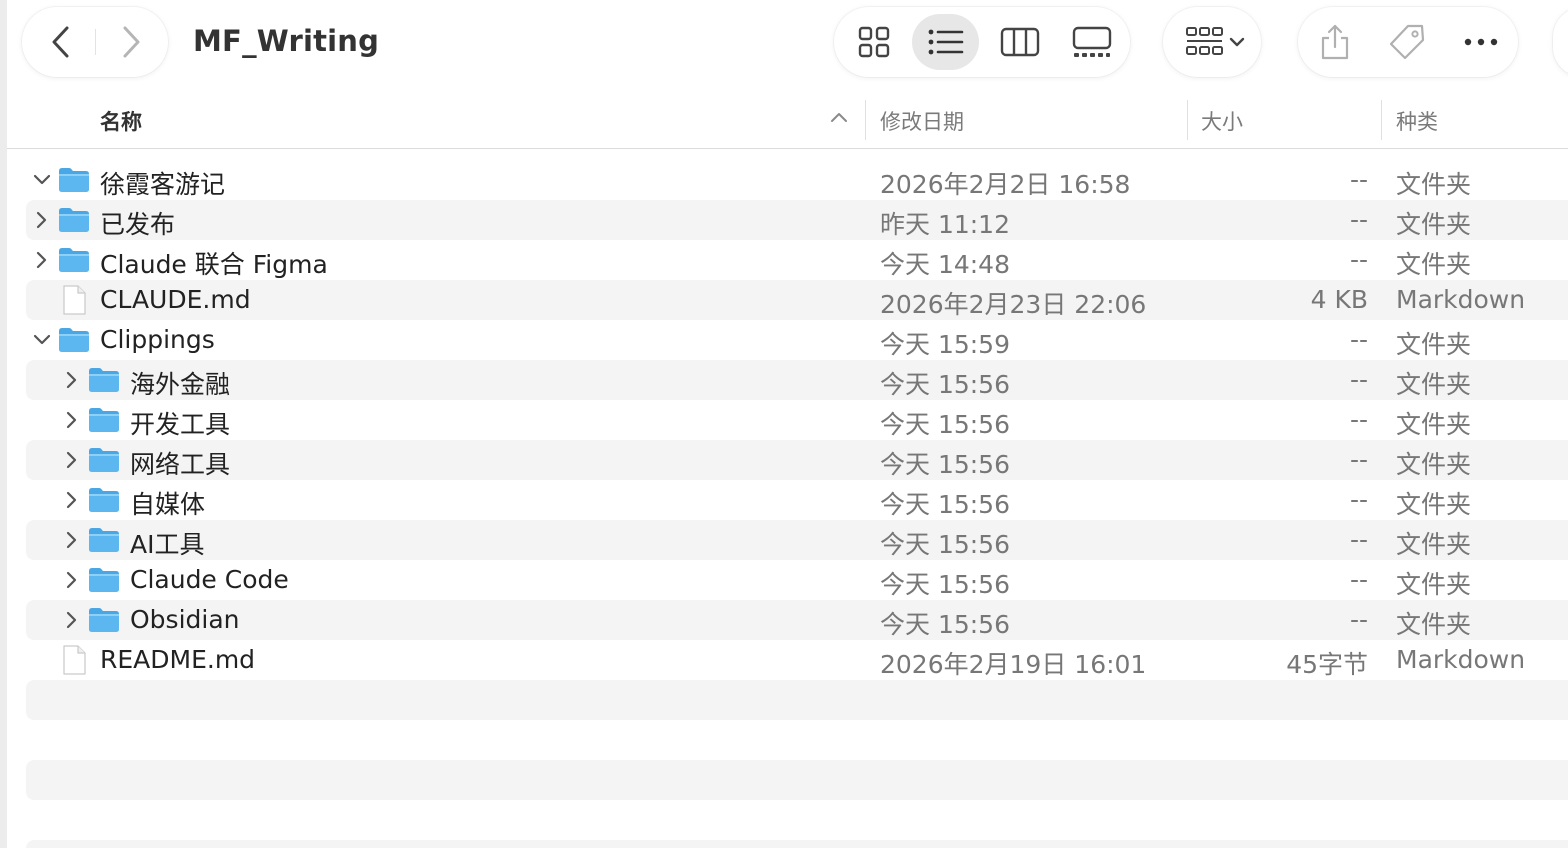 The width and height of the screenshot is (1568, 848). Describe the element at coordinates (286, 41) in the screenshot. I see `window-title: MF_Writing` at that location.